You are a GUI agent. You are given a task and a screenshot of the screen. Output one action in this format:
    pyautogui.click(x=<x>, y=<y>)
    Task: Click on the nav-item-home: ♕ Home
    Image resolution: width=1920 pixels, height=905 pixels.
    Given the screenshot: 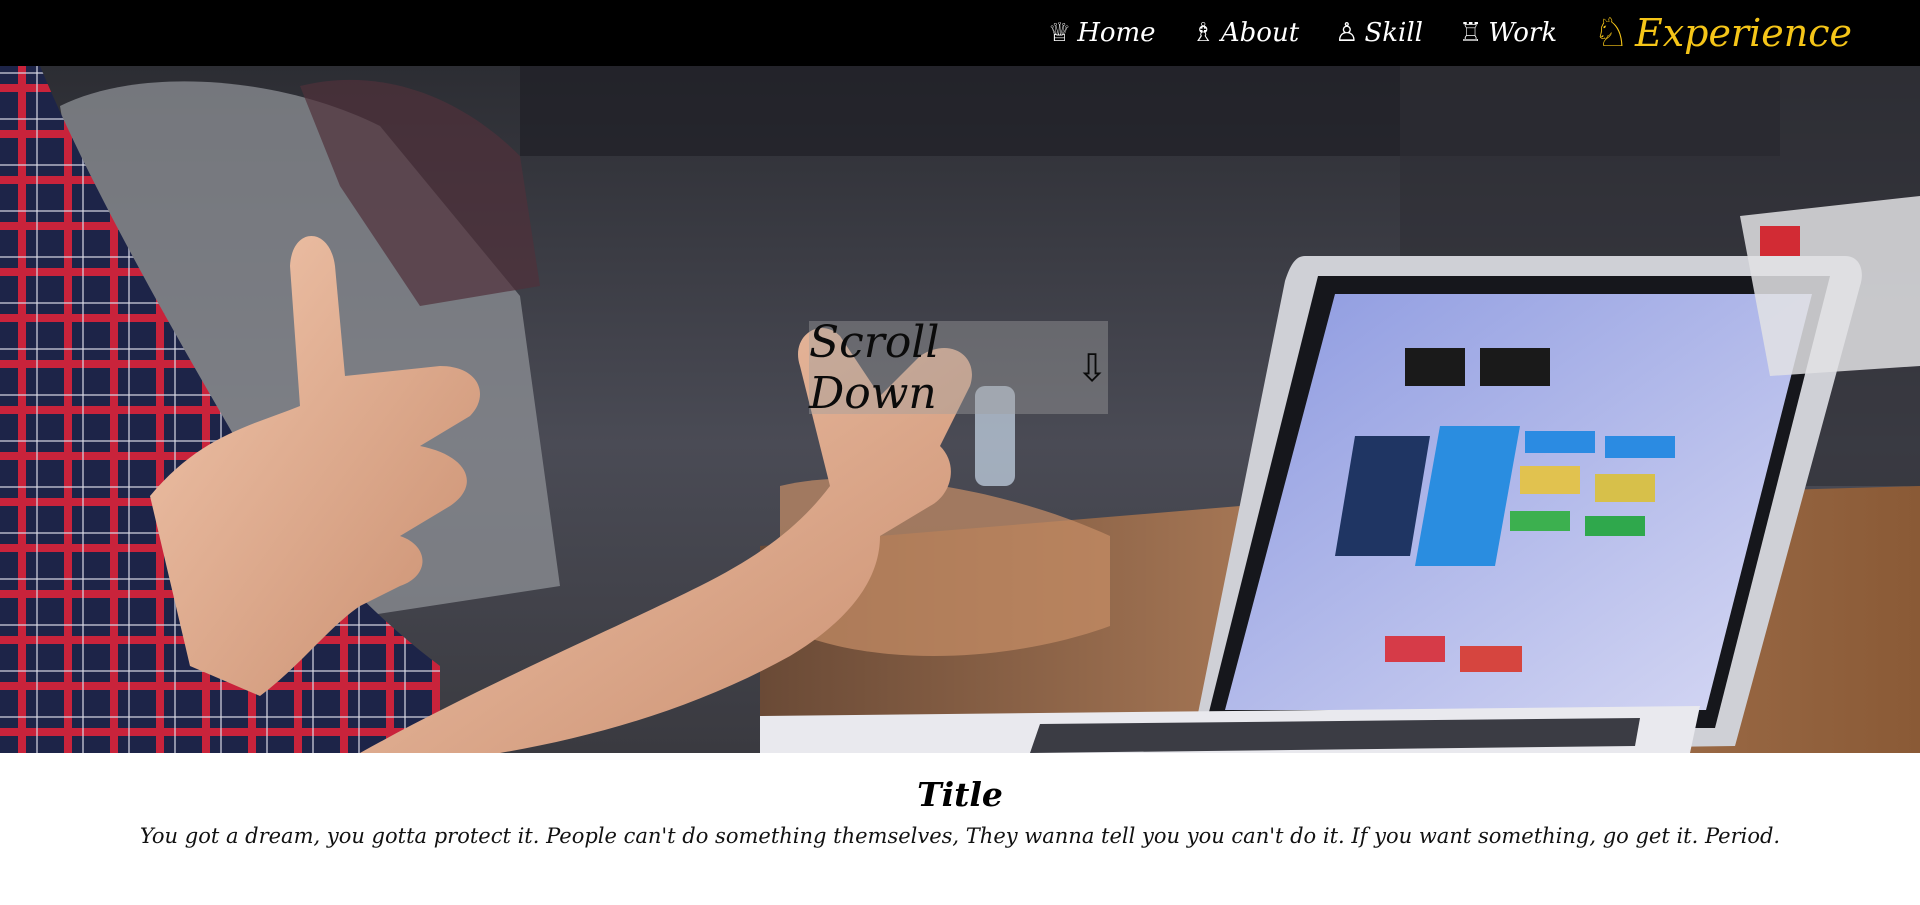 What is the action you would take?
    pyautogui.click(x=1102, y=33)
    